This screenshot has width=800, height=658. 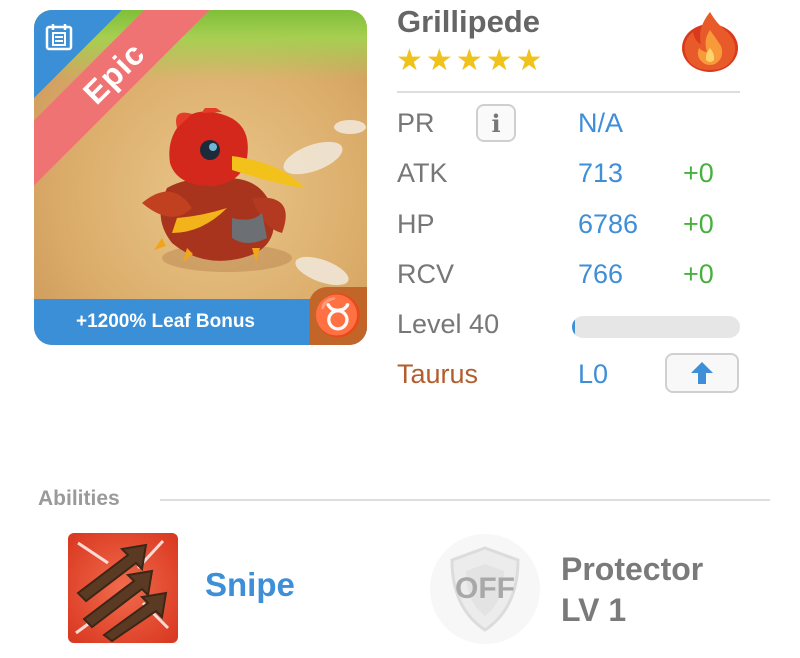 What do you see at coordinates (59, 37) in the screenshot?
I see `calendar-icon` at bounding box center [59, 37].